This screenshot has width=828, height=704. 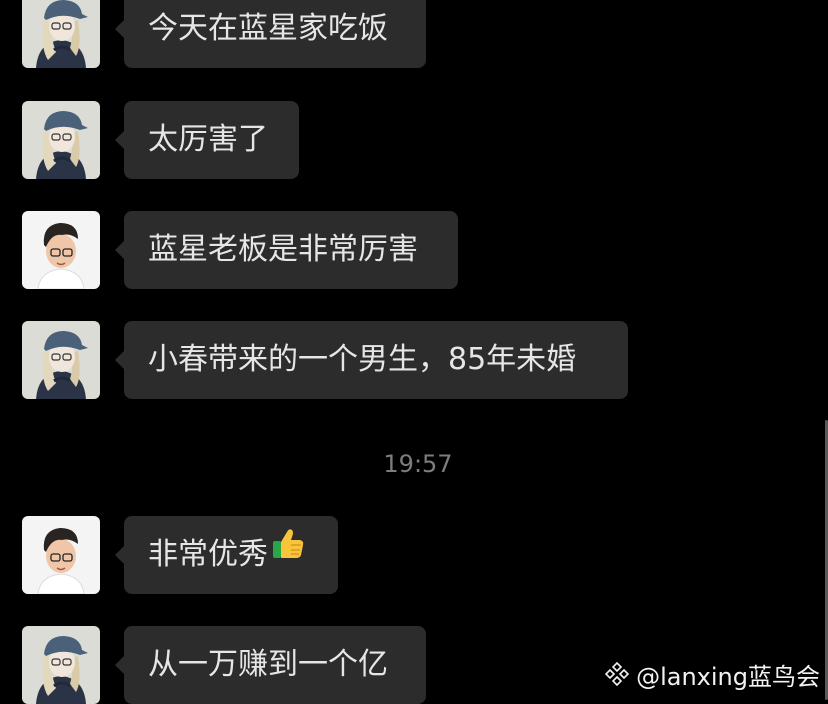 I want to click on message-bubble: 非常优秀, so click(x=226, y=554).